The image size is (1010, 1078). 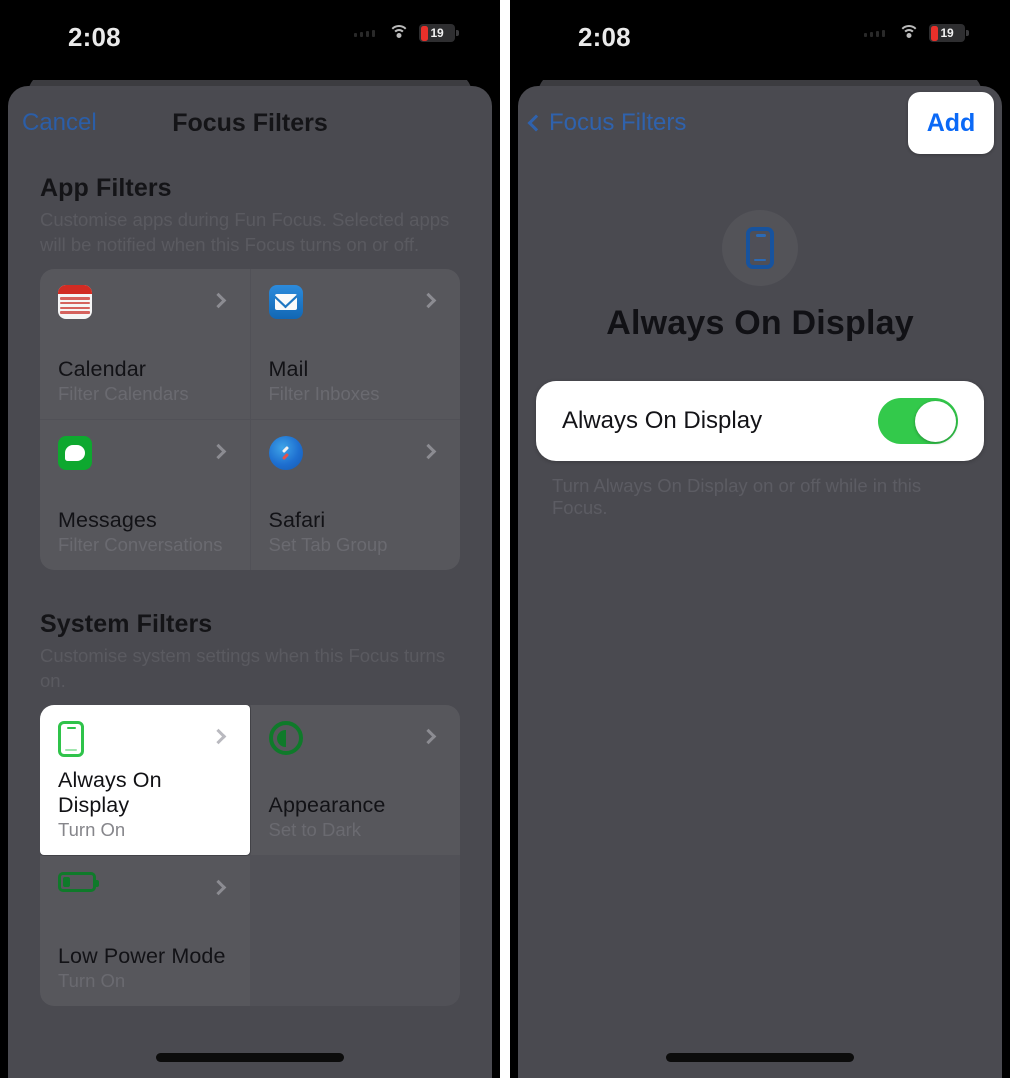 I want to click on left-nav-bar: Cancel Focus Filters, so click(x=250, y=123).